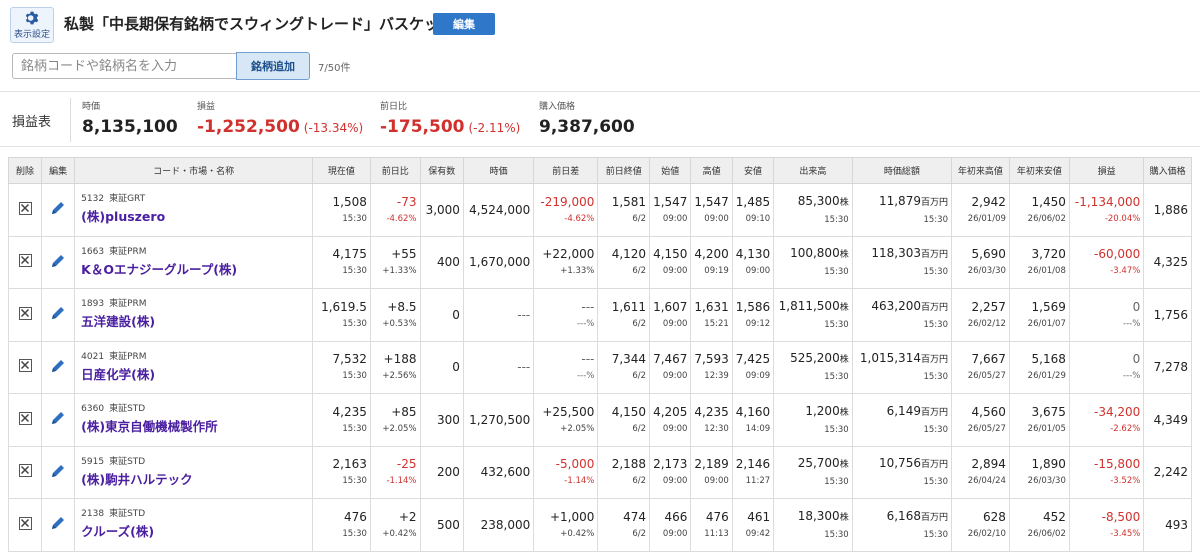 This screenshot has height=558, width=1200. What do you see at coordinates (195, 322) in the screenshot?
I see `stock-name-link: 五洋建設(株)` at bounding box center [195, 322].